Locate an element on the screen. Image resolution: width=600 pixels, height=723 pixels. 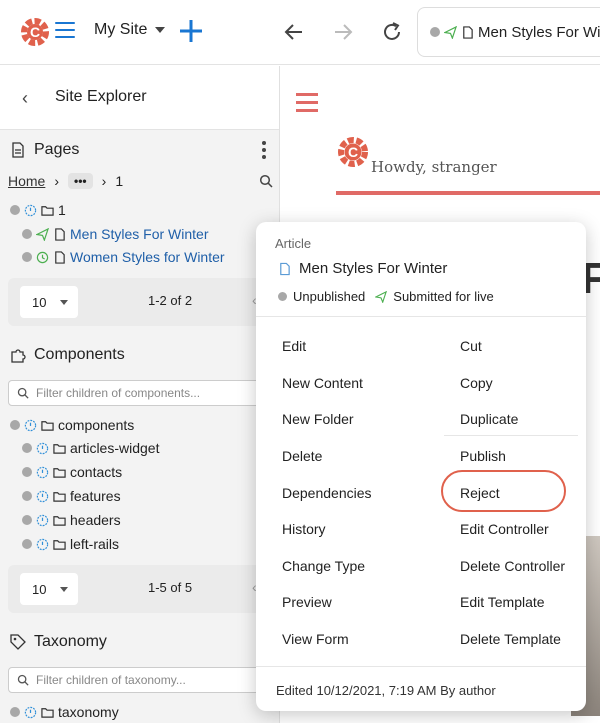
action-dependencies: Dependencies is located at coordinates (327, 493).